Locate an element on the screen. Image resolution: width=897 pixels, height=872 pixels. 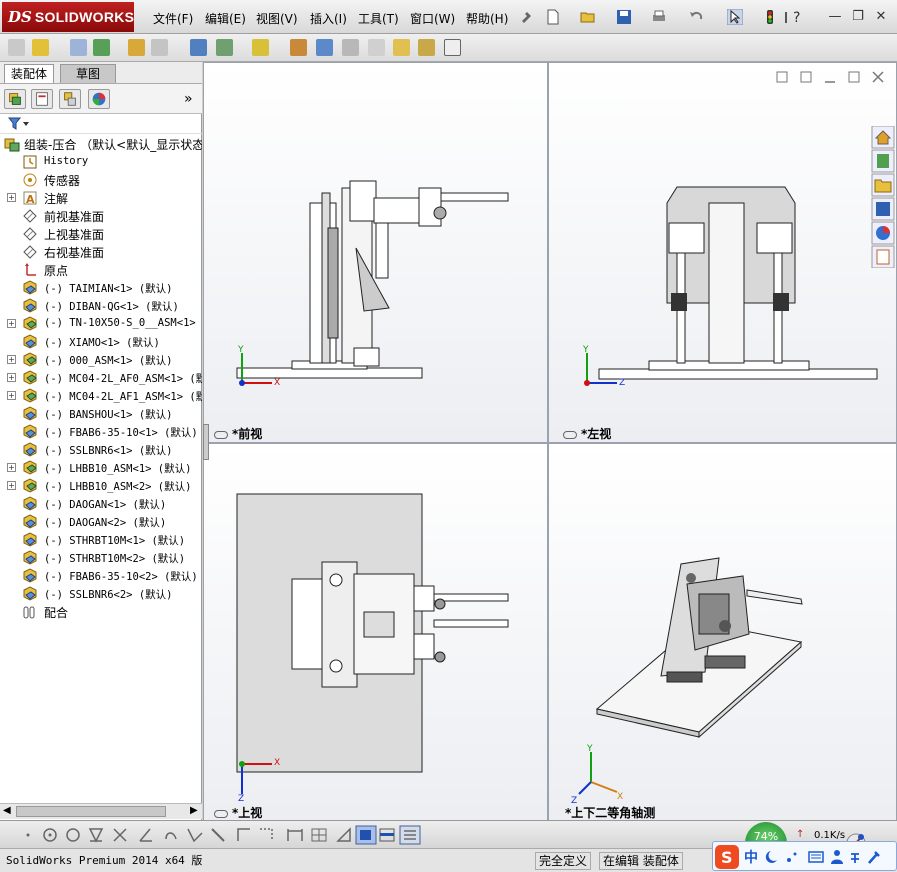
tree-item: + (-) MC04-2L_AF1_ASM<1> (默认 is located at coordinates (101, 396).